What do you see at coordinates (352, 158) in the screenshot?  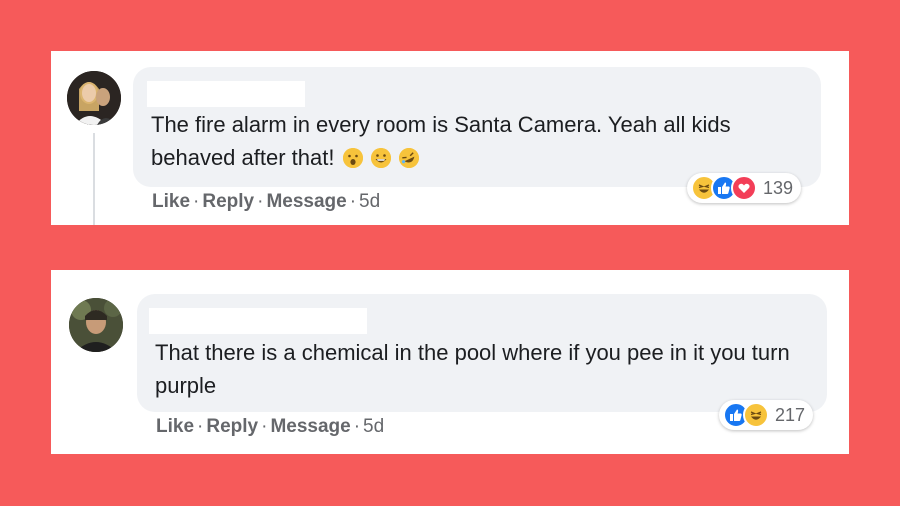 I see `astonished-emoji-icon` at bounding box center [352, 158].